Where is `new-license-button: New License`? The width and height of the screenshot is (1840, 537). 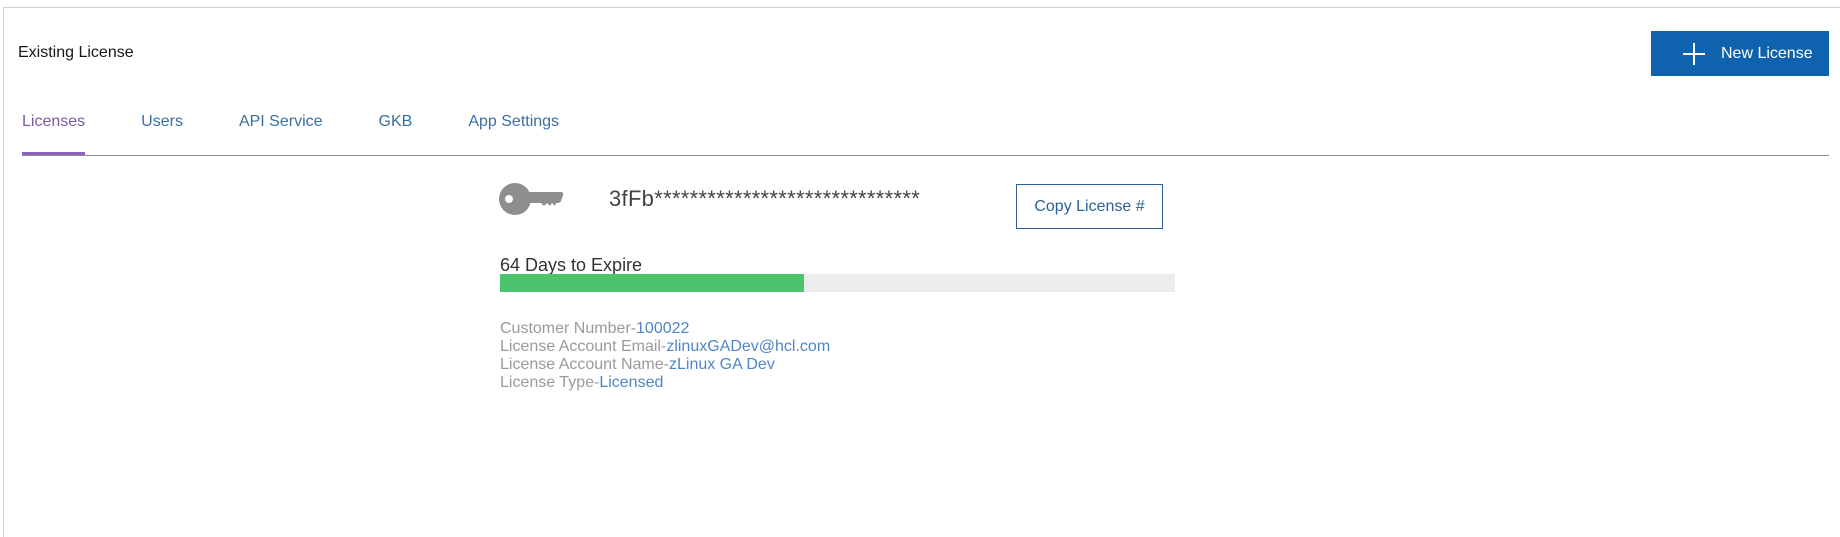
new-license-button: New License is located at coordinates (1740, 53).